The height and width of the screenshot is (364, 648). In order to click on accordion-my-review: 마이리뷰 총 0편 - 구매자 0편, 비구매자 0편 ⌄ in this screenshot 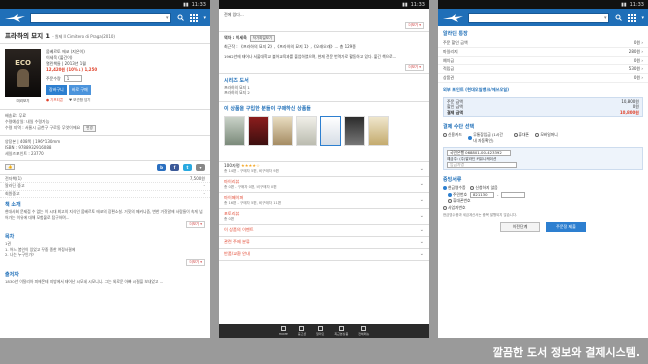, I will do `click(324, 185)`.